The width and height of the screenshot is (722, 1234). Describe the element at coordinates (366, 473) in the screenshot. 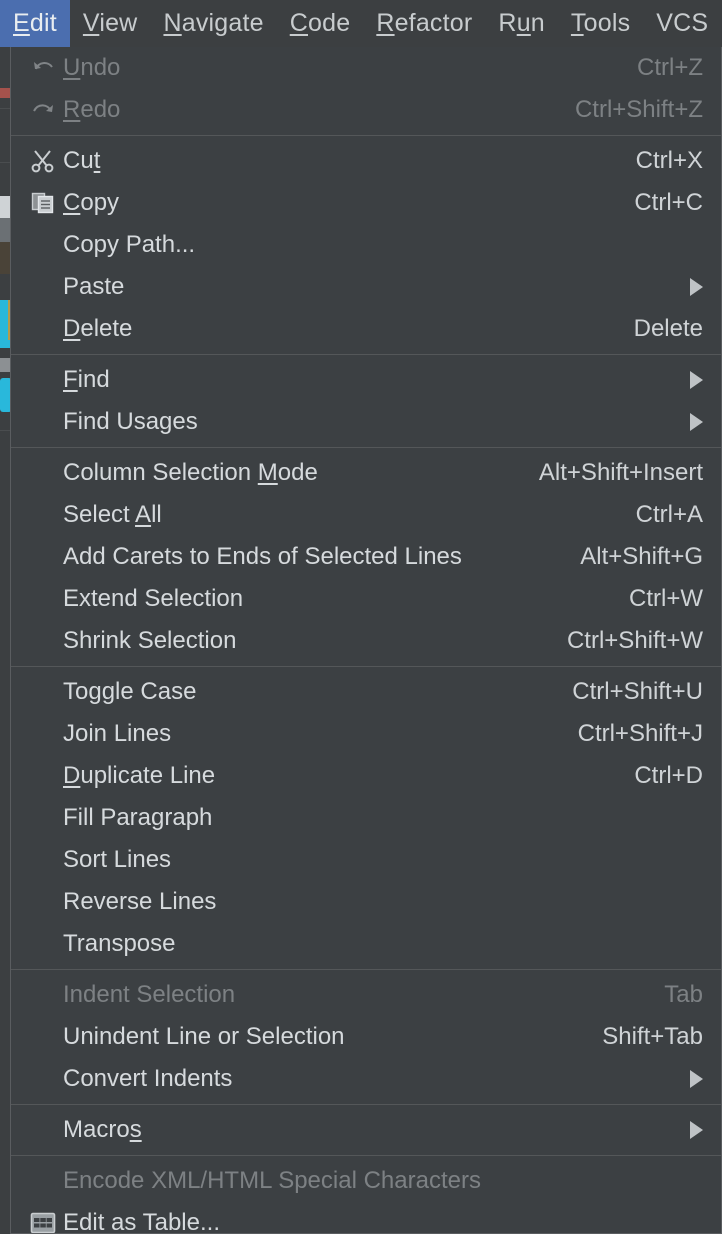

I see `menu-item-column-selection-mode: Column Selection Mode Alt+Shift+Insert` at that location.